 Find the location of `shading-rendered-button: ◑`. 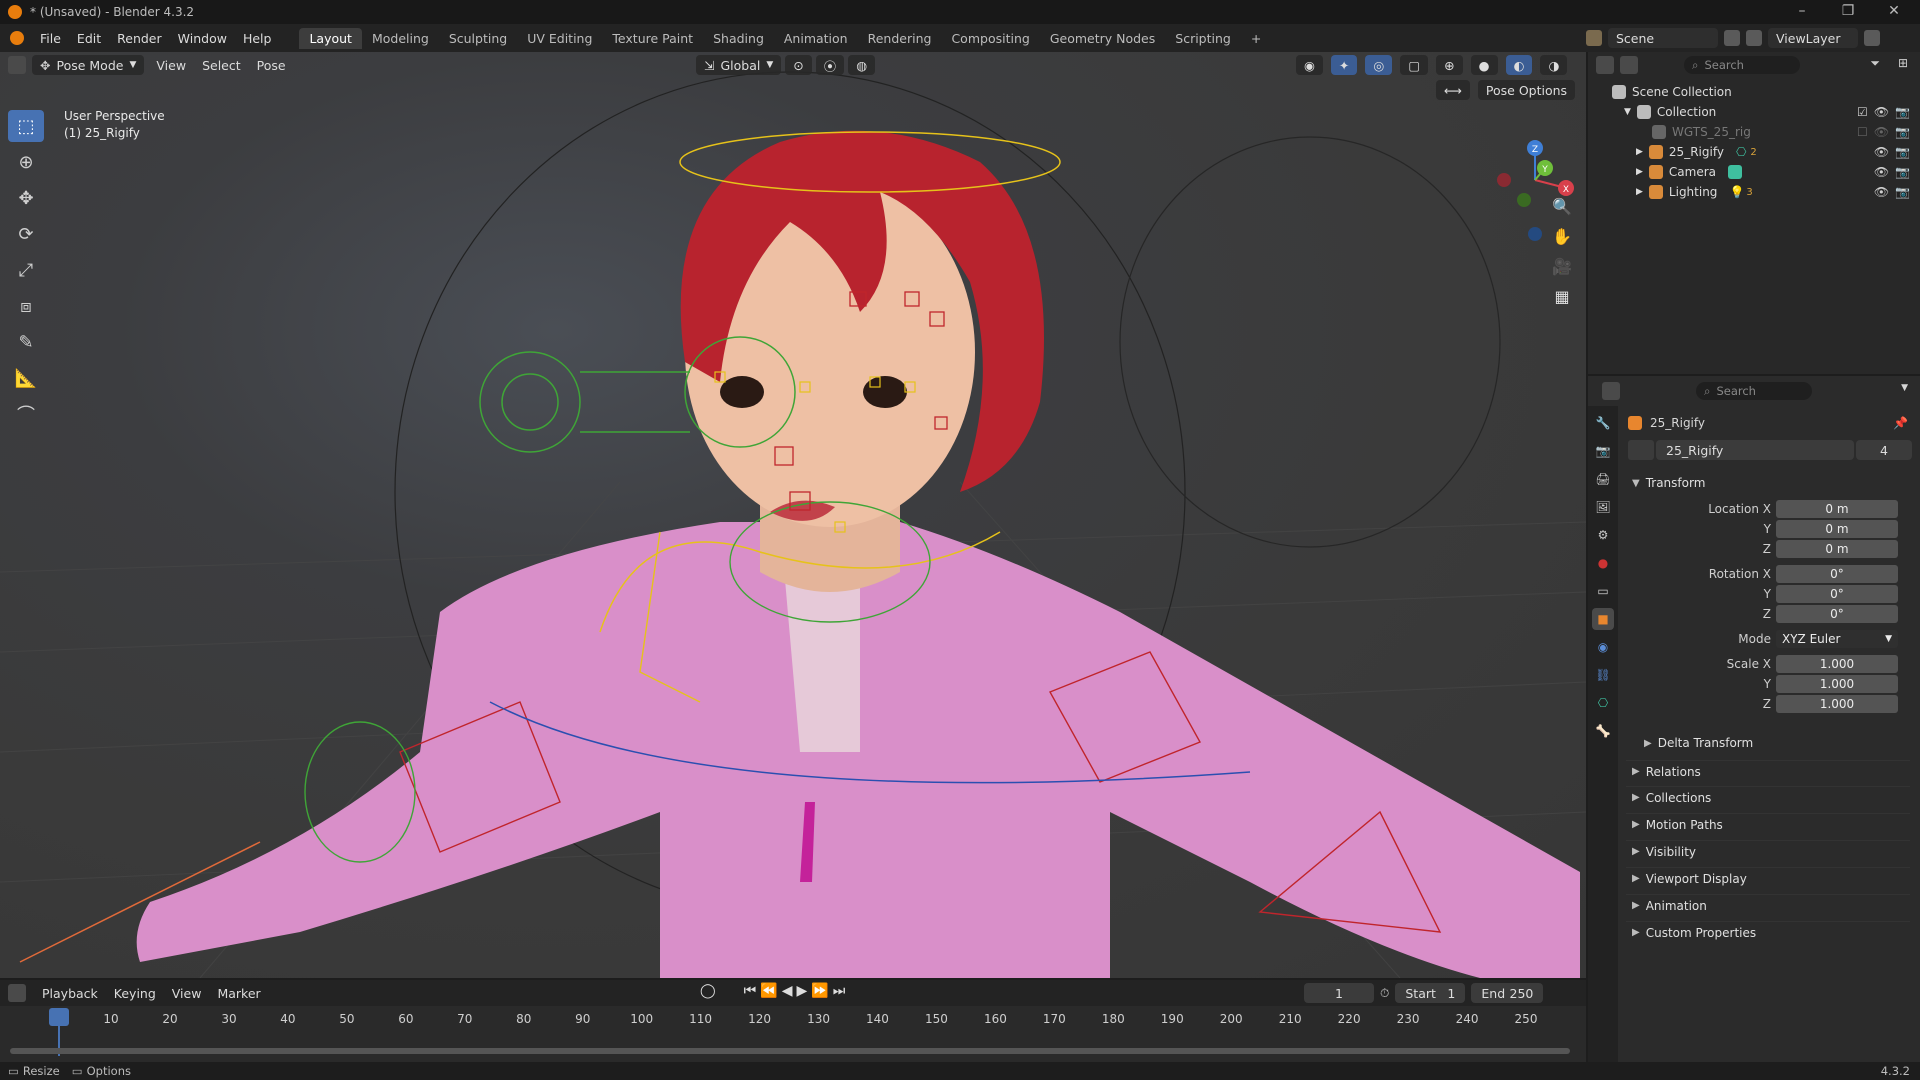

shading-rendered-button: ◑ is located at coordinates (1554, 65).